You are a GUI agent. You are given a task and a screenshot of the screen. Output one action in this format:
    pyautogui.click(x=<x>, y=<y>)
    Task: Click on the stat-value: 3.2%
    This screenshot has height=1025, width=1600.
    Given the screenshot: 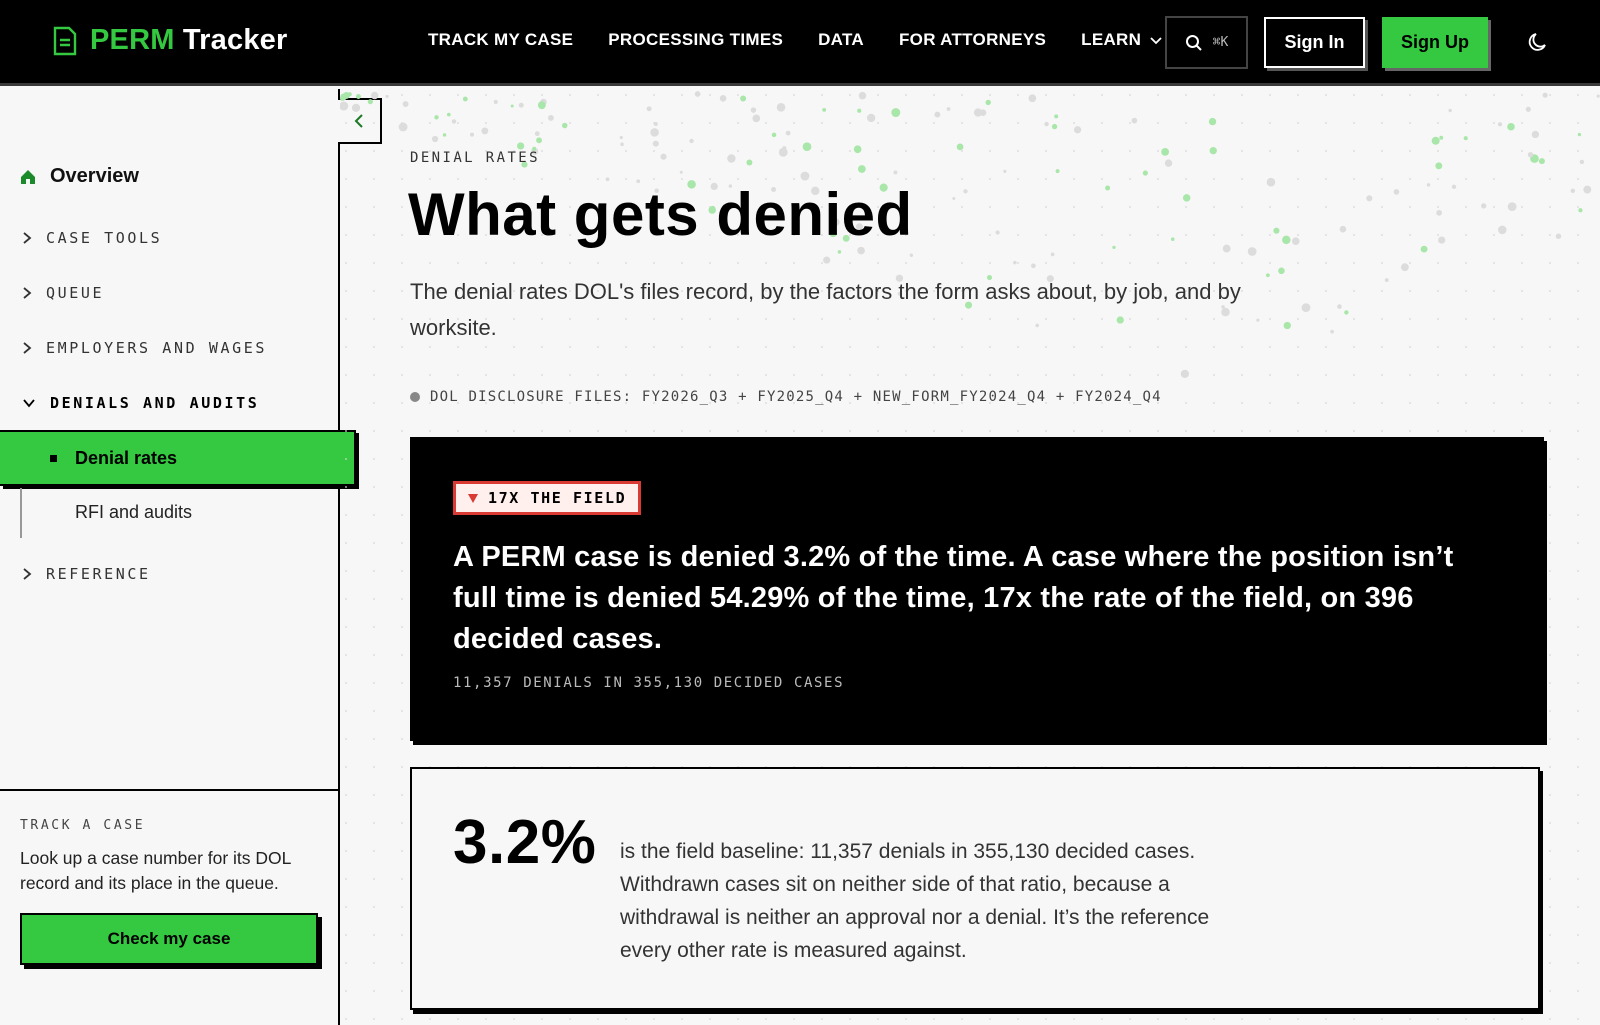 What is the action you would take?
    pyautogui.click(x=525, y=842)
    